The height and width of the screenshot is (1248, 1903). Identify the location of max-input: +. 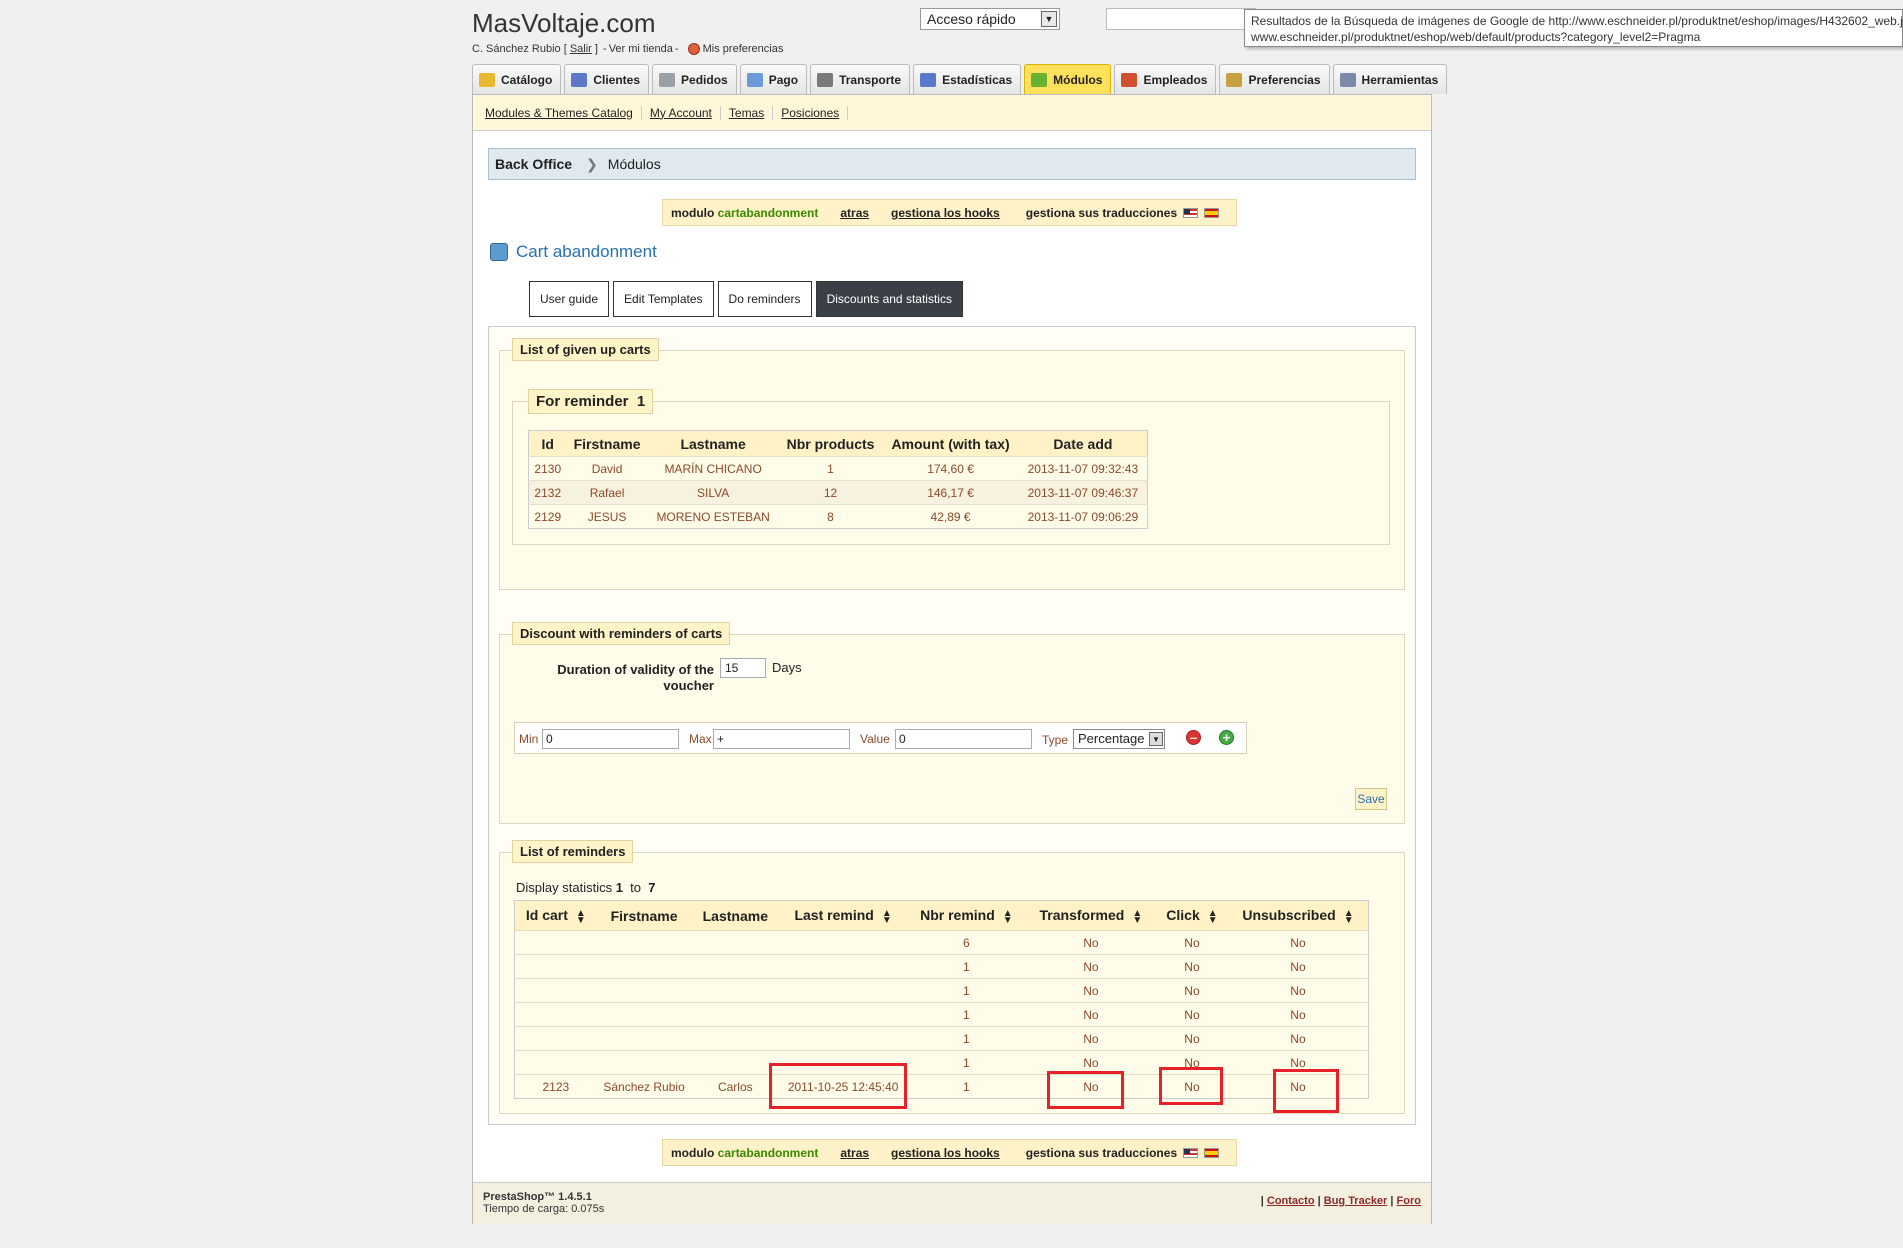
(781, 739).